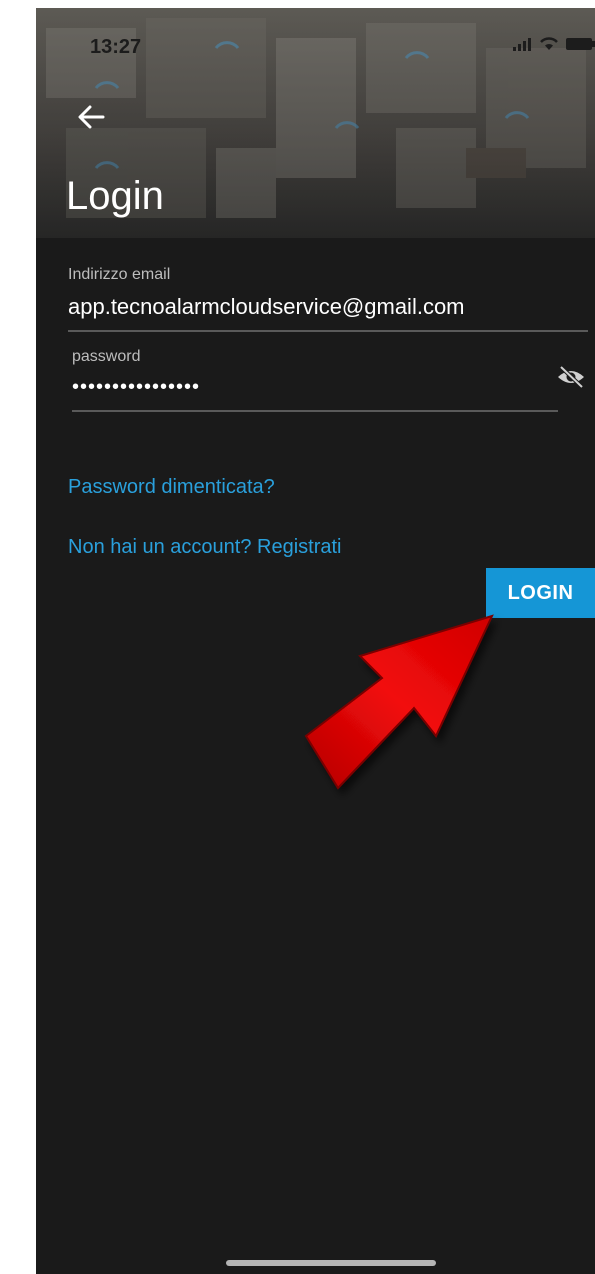 This screenshot has width=595, height=1274. I want to click on email-label: Indirizzo email, so click(119, 274).